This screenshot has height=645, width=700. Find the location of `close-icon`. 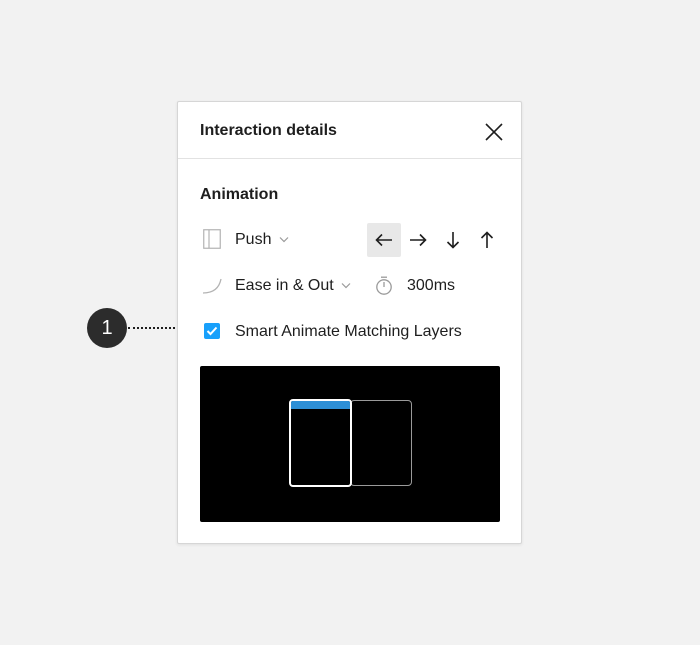

close-icon is located at coordinates (494, 132).